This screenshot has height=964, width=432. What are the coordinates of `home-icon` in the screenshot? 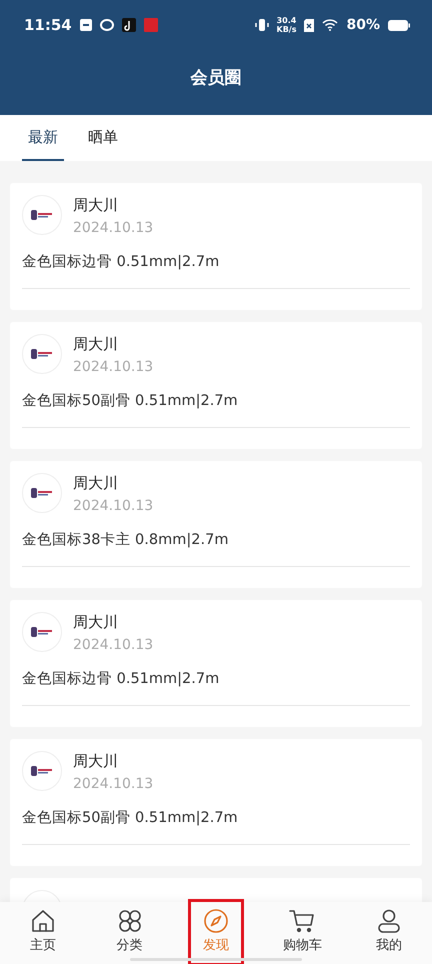 It's located at (43, 921).